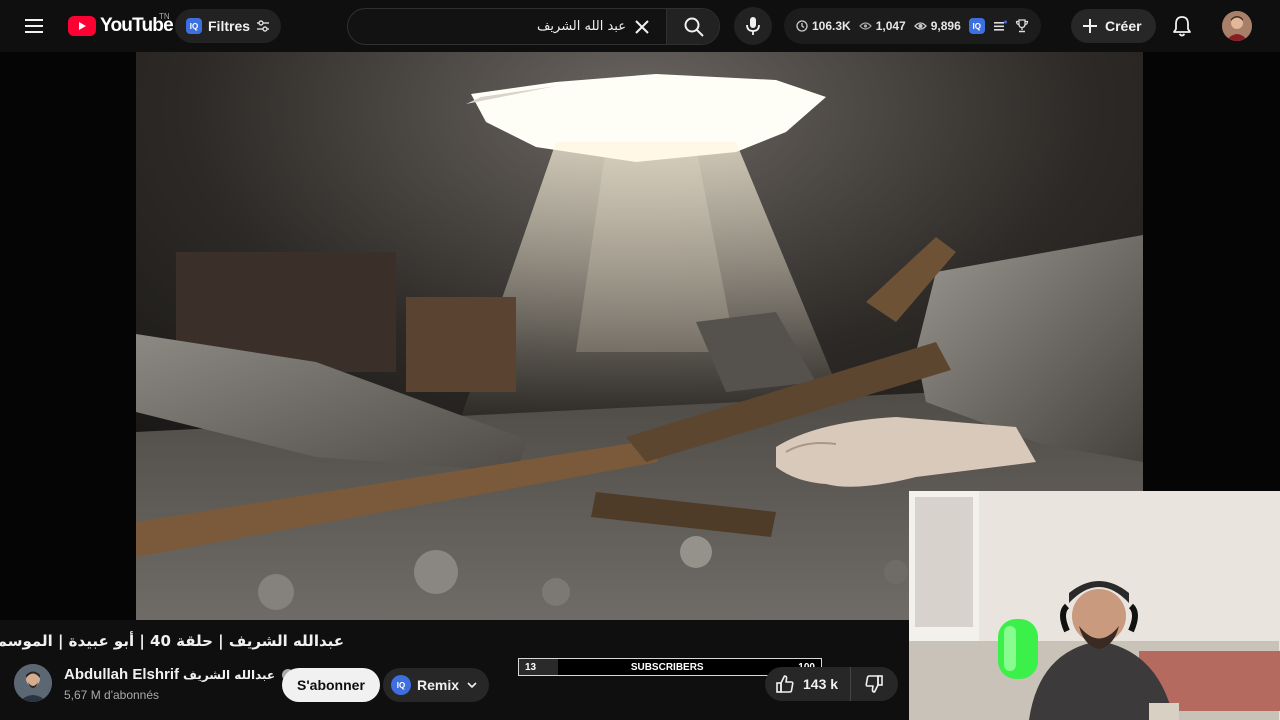 This screenshot has height=720, width=1280. I want to click on like-dislike-group: 143 k, so click(831, 684).